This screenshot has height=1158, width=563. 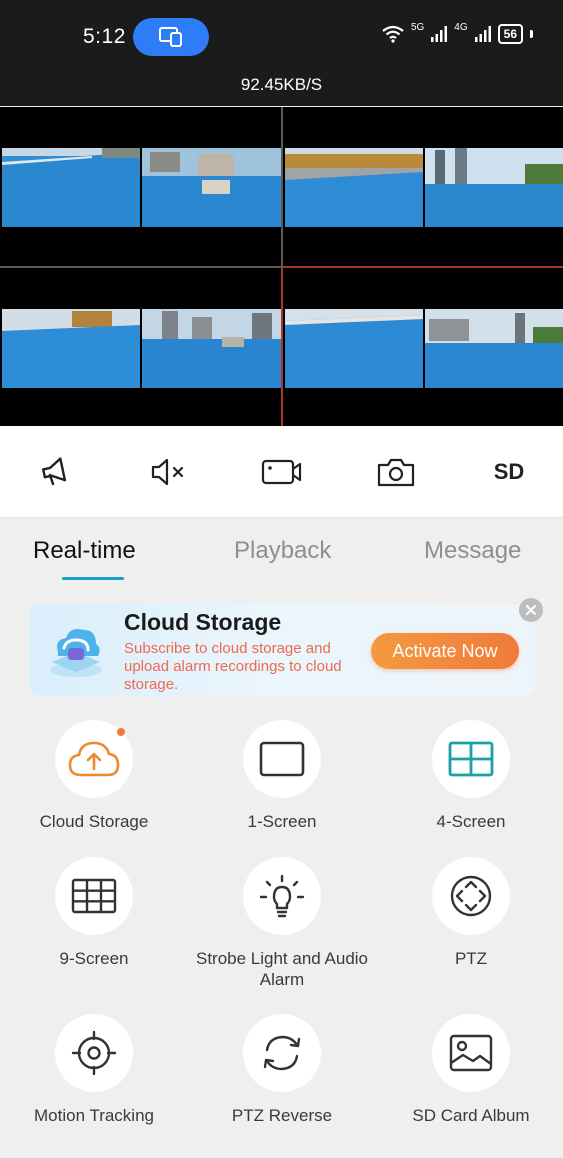 I want to click on single-screen-icon, so click(x=282, y=759).